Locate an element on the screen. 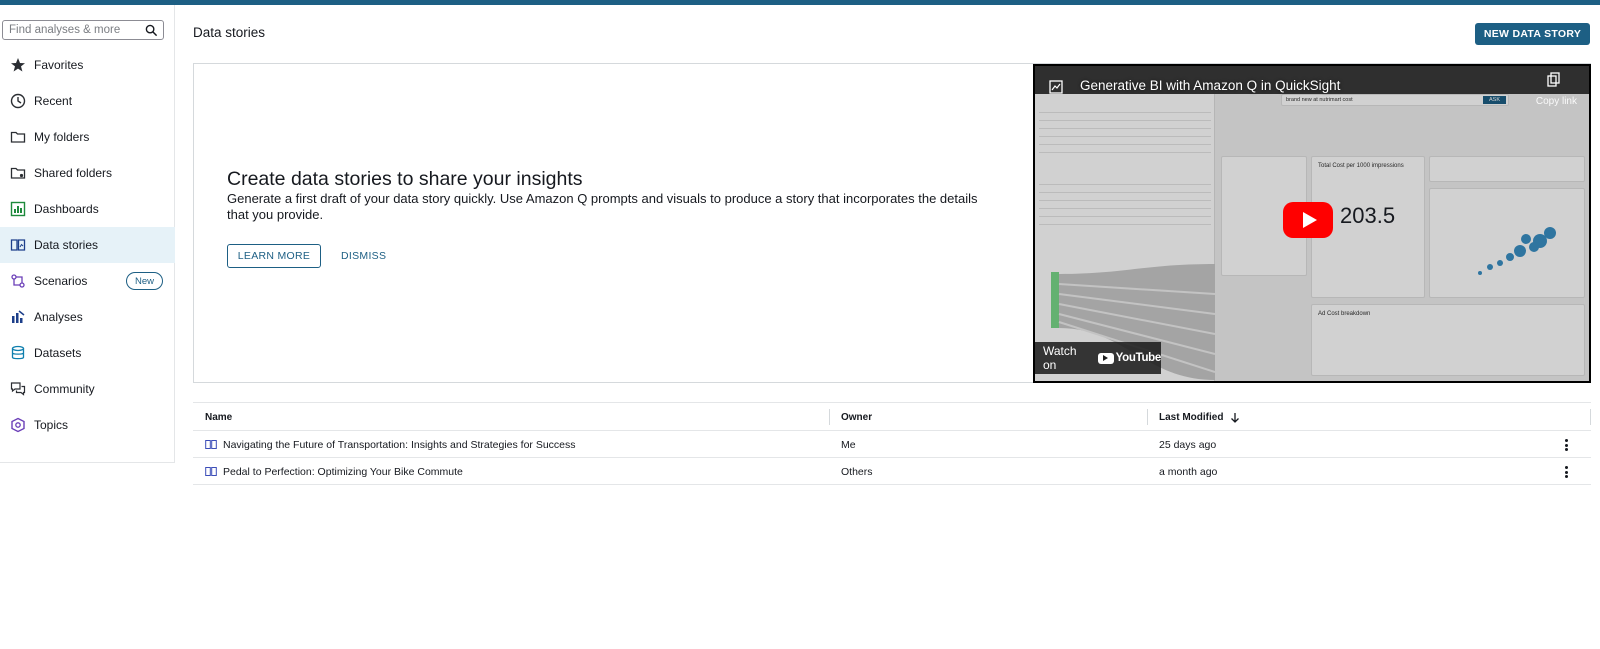 Image resolution: width=1600 pixels, height=649 pixels. story-owner: Others is located at coordinates (857, 472).